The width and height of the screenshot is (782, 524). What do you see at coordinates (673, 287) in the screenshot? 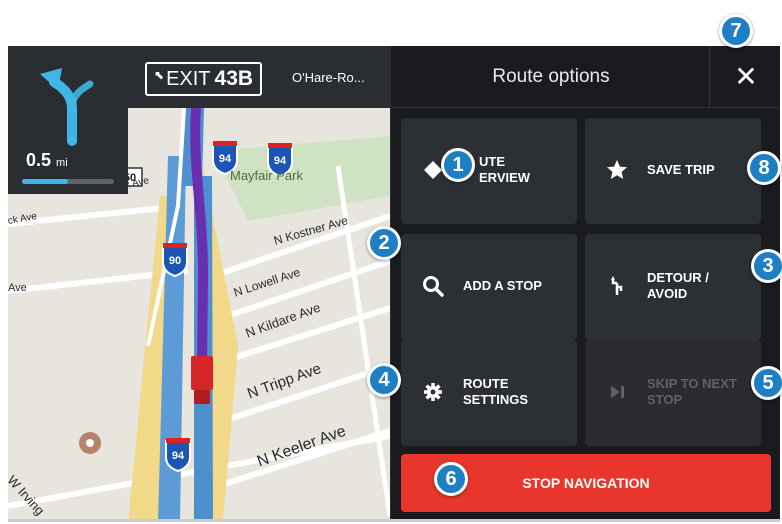
I see `detour-avoid-button: DETOUR / AVOID` at bounding box center [673, 287].